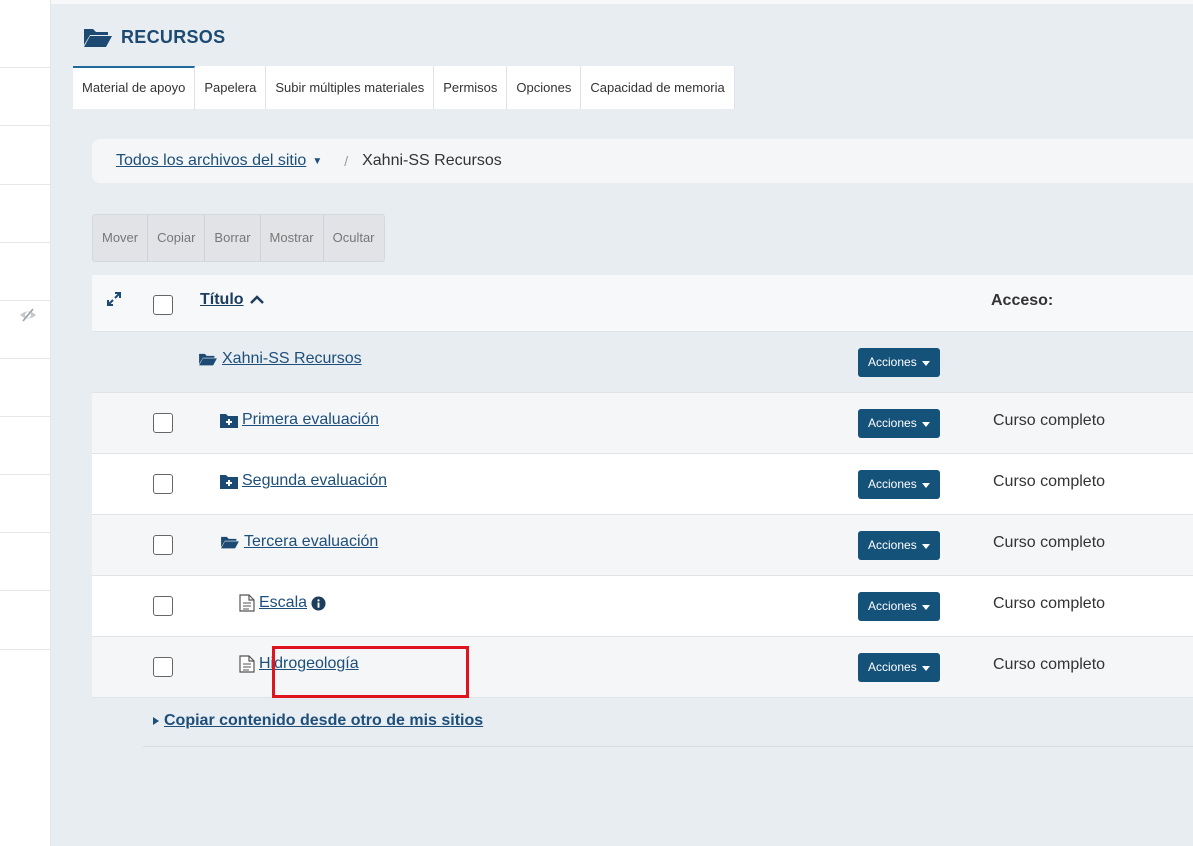 This screenshot has width=1193, height=846. Describe the element at coordinates (231, 87) in the screenshot. I see `tab-papelera: Papelera` at that location.